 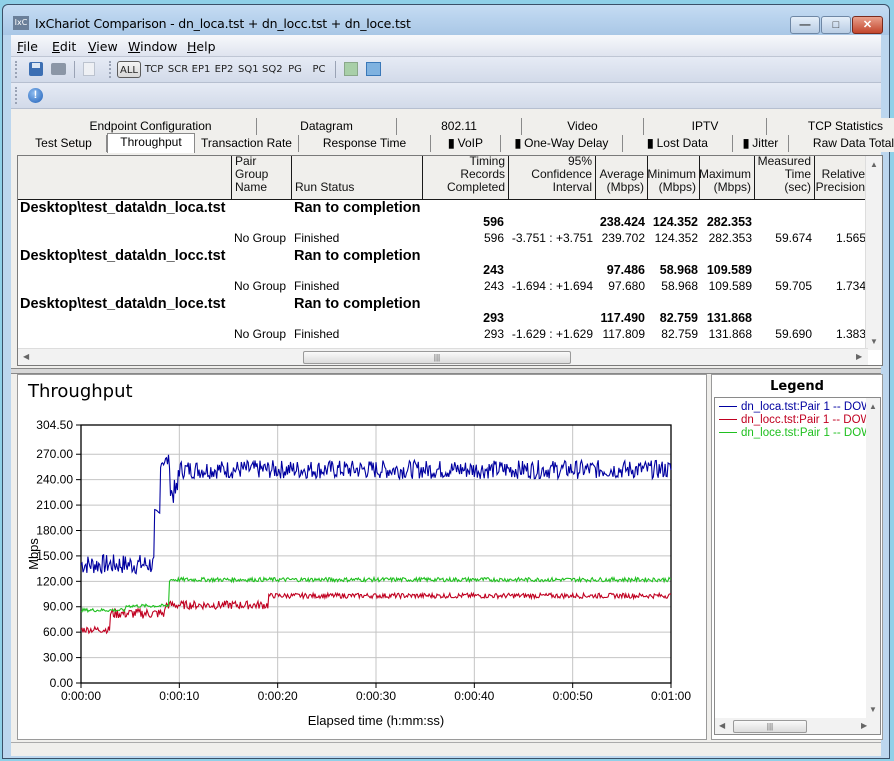 What do you see at coordinates (58, 69) in the screenshot?
I see `print-icon` at bounding box center [58, 69].